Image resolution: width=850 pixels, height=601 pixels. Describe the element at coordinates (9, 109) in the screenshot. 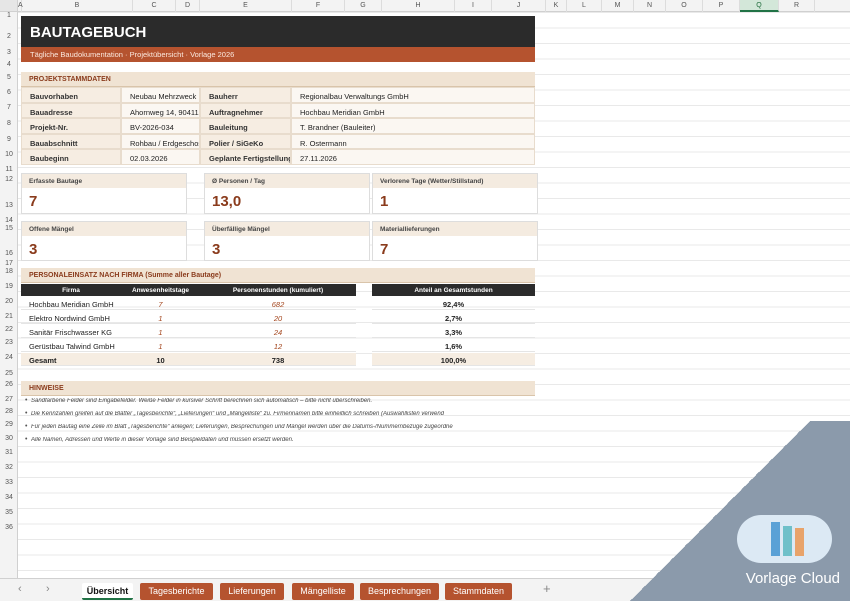

I see `row-header-7: 7` at that location.